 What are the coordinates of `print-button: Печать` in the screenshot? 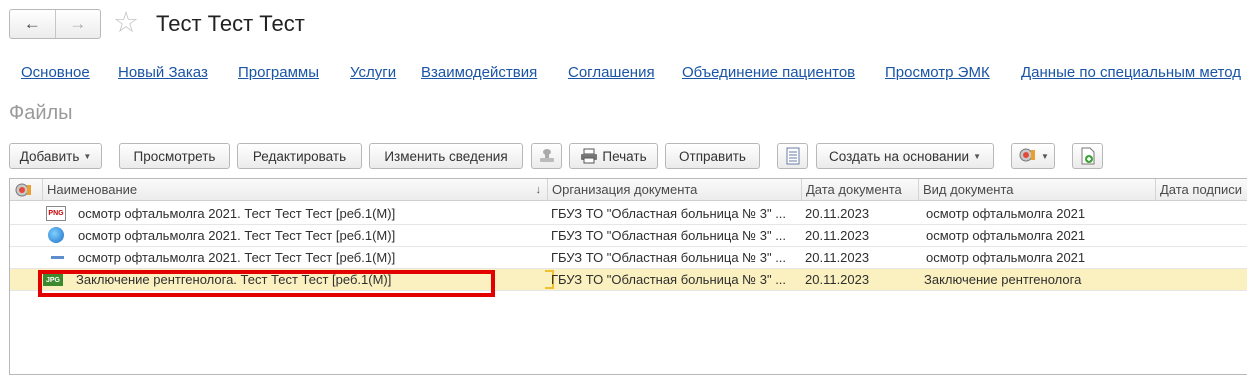 It's located at (613, 156).